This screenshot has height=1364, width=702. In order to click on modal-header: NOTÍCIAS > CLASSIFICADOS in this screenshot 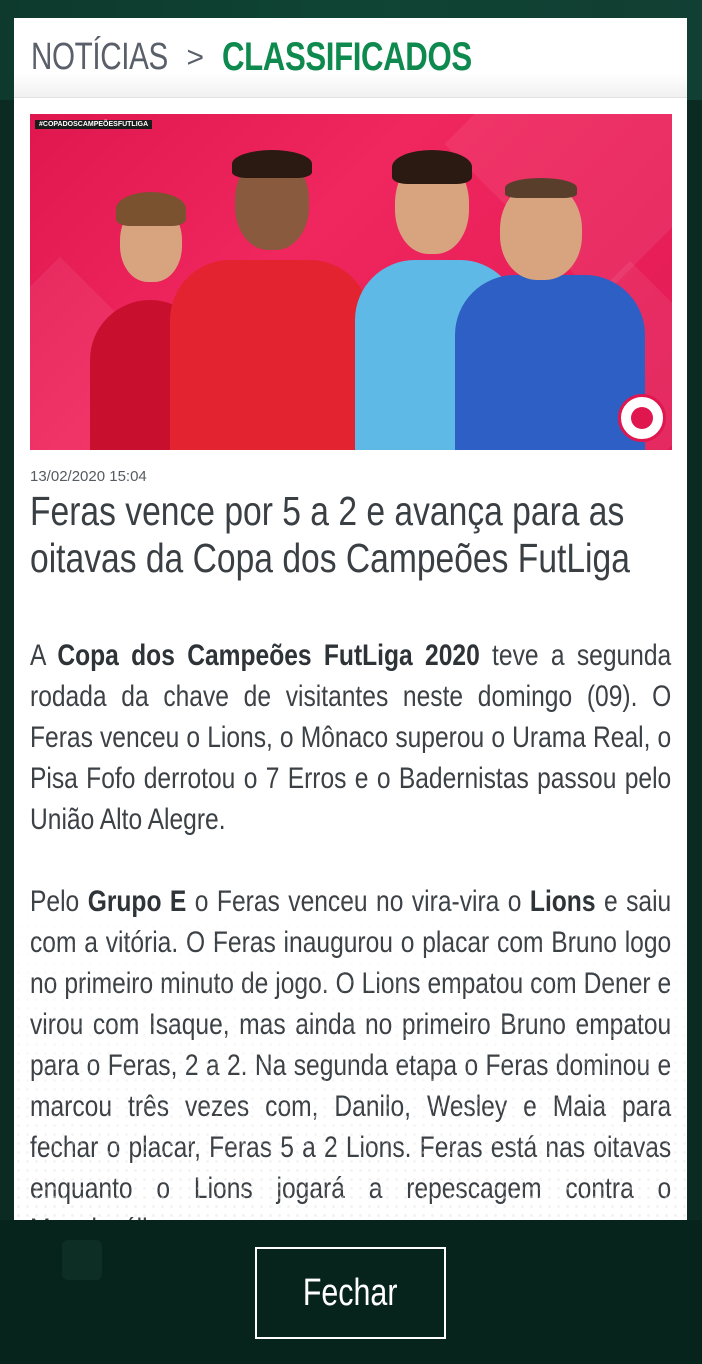, I will do `click(350, 58)`.